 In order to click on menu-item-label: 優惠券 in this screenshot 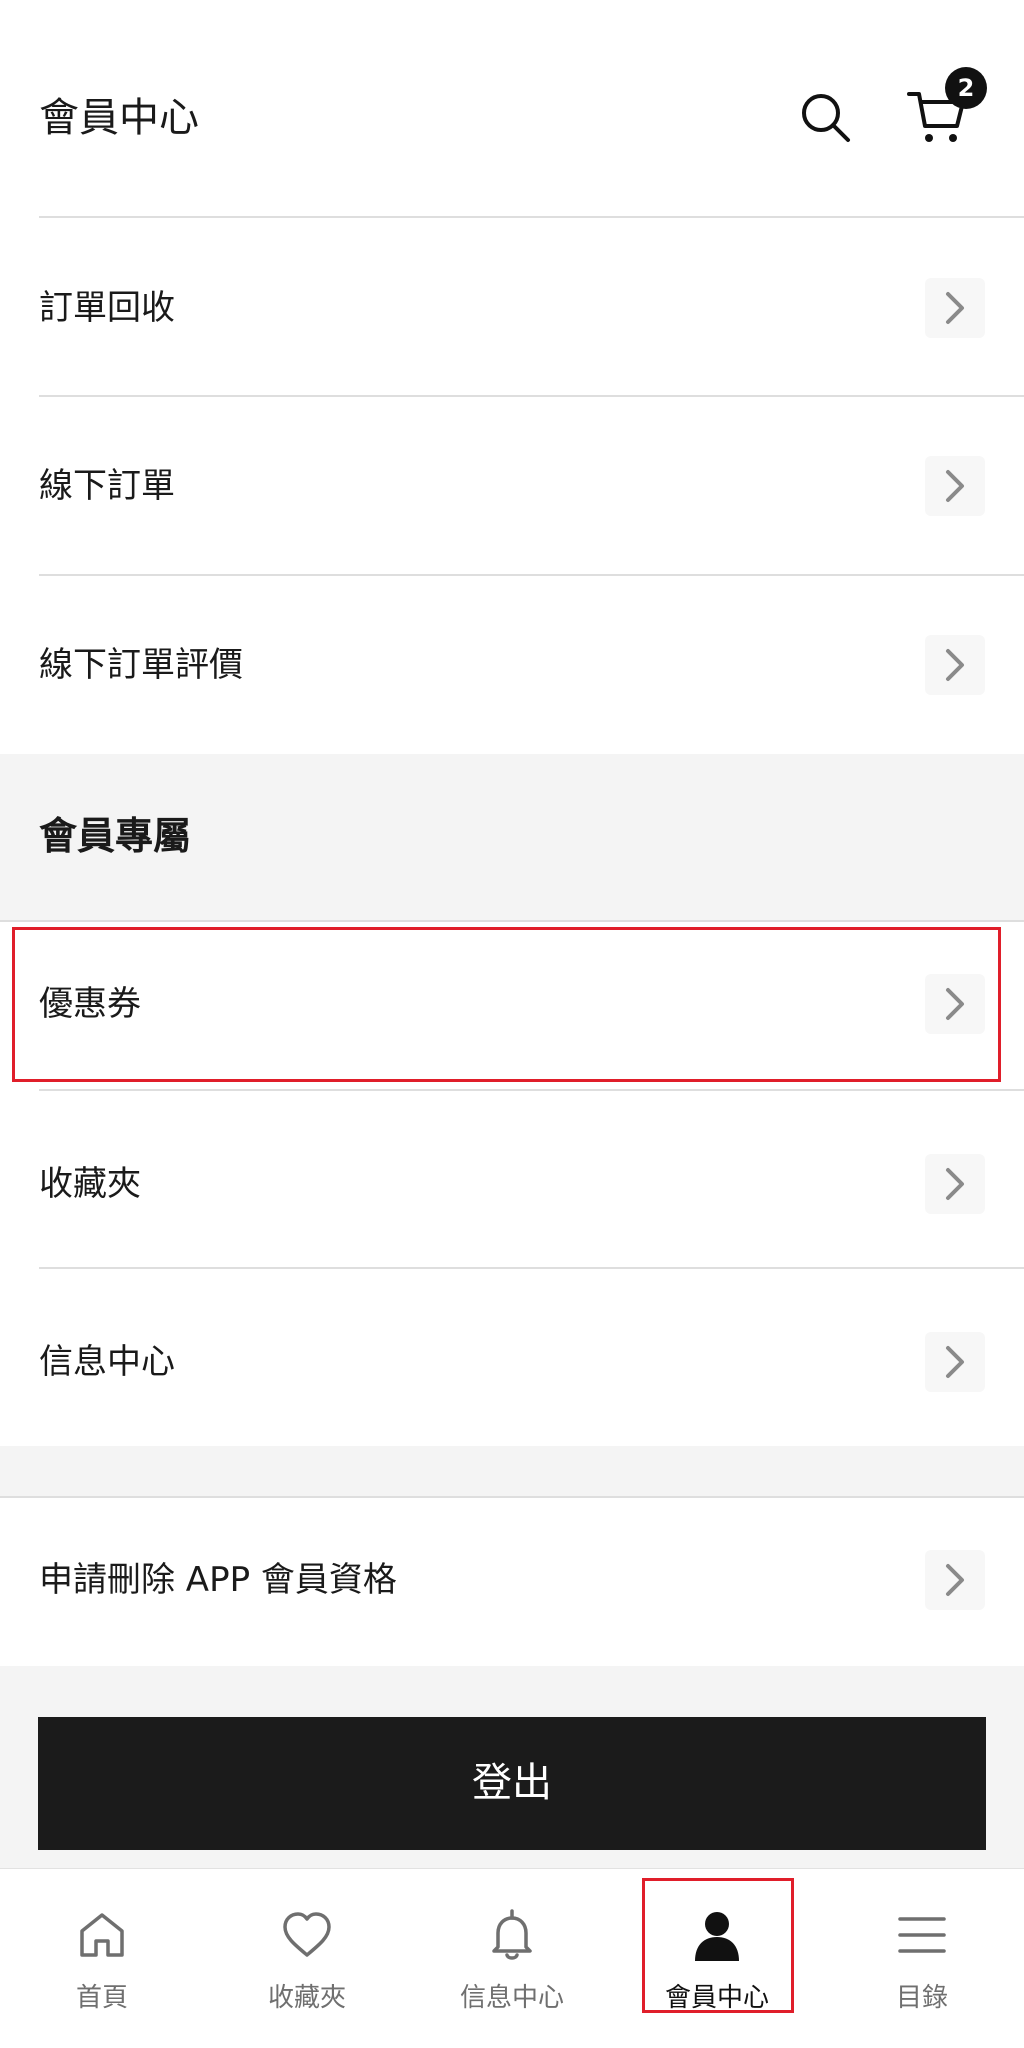, I will do `click(90, 1004)`.